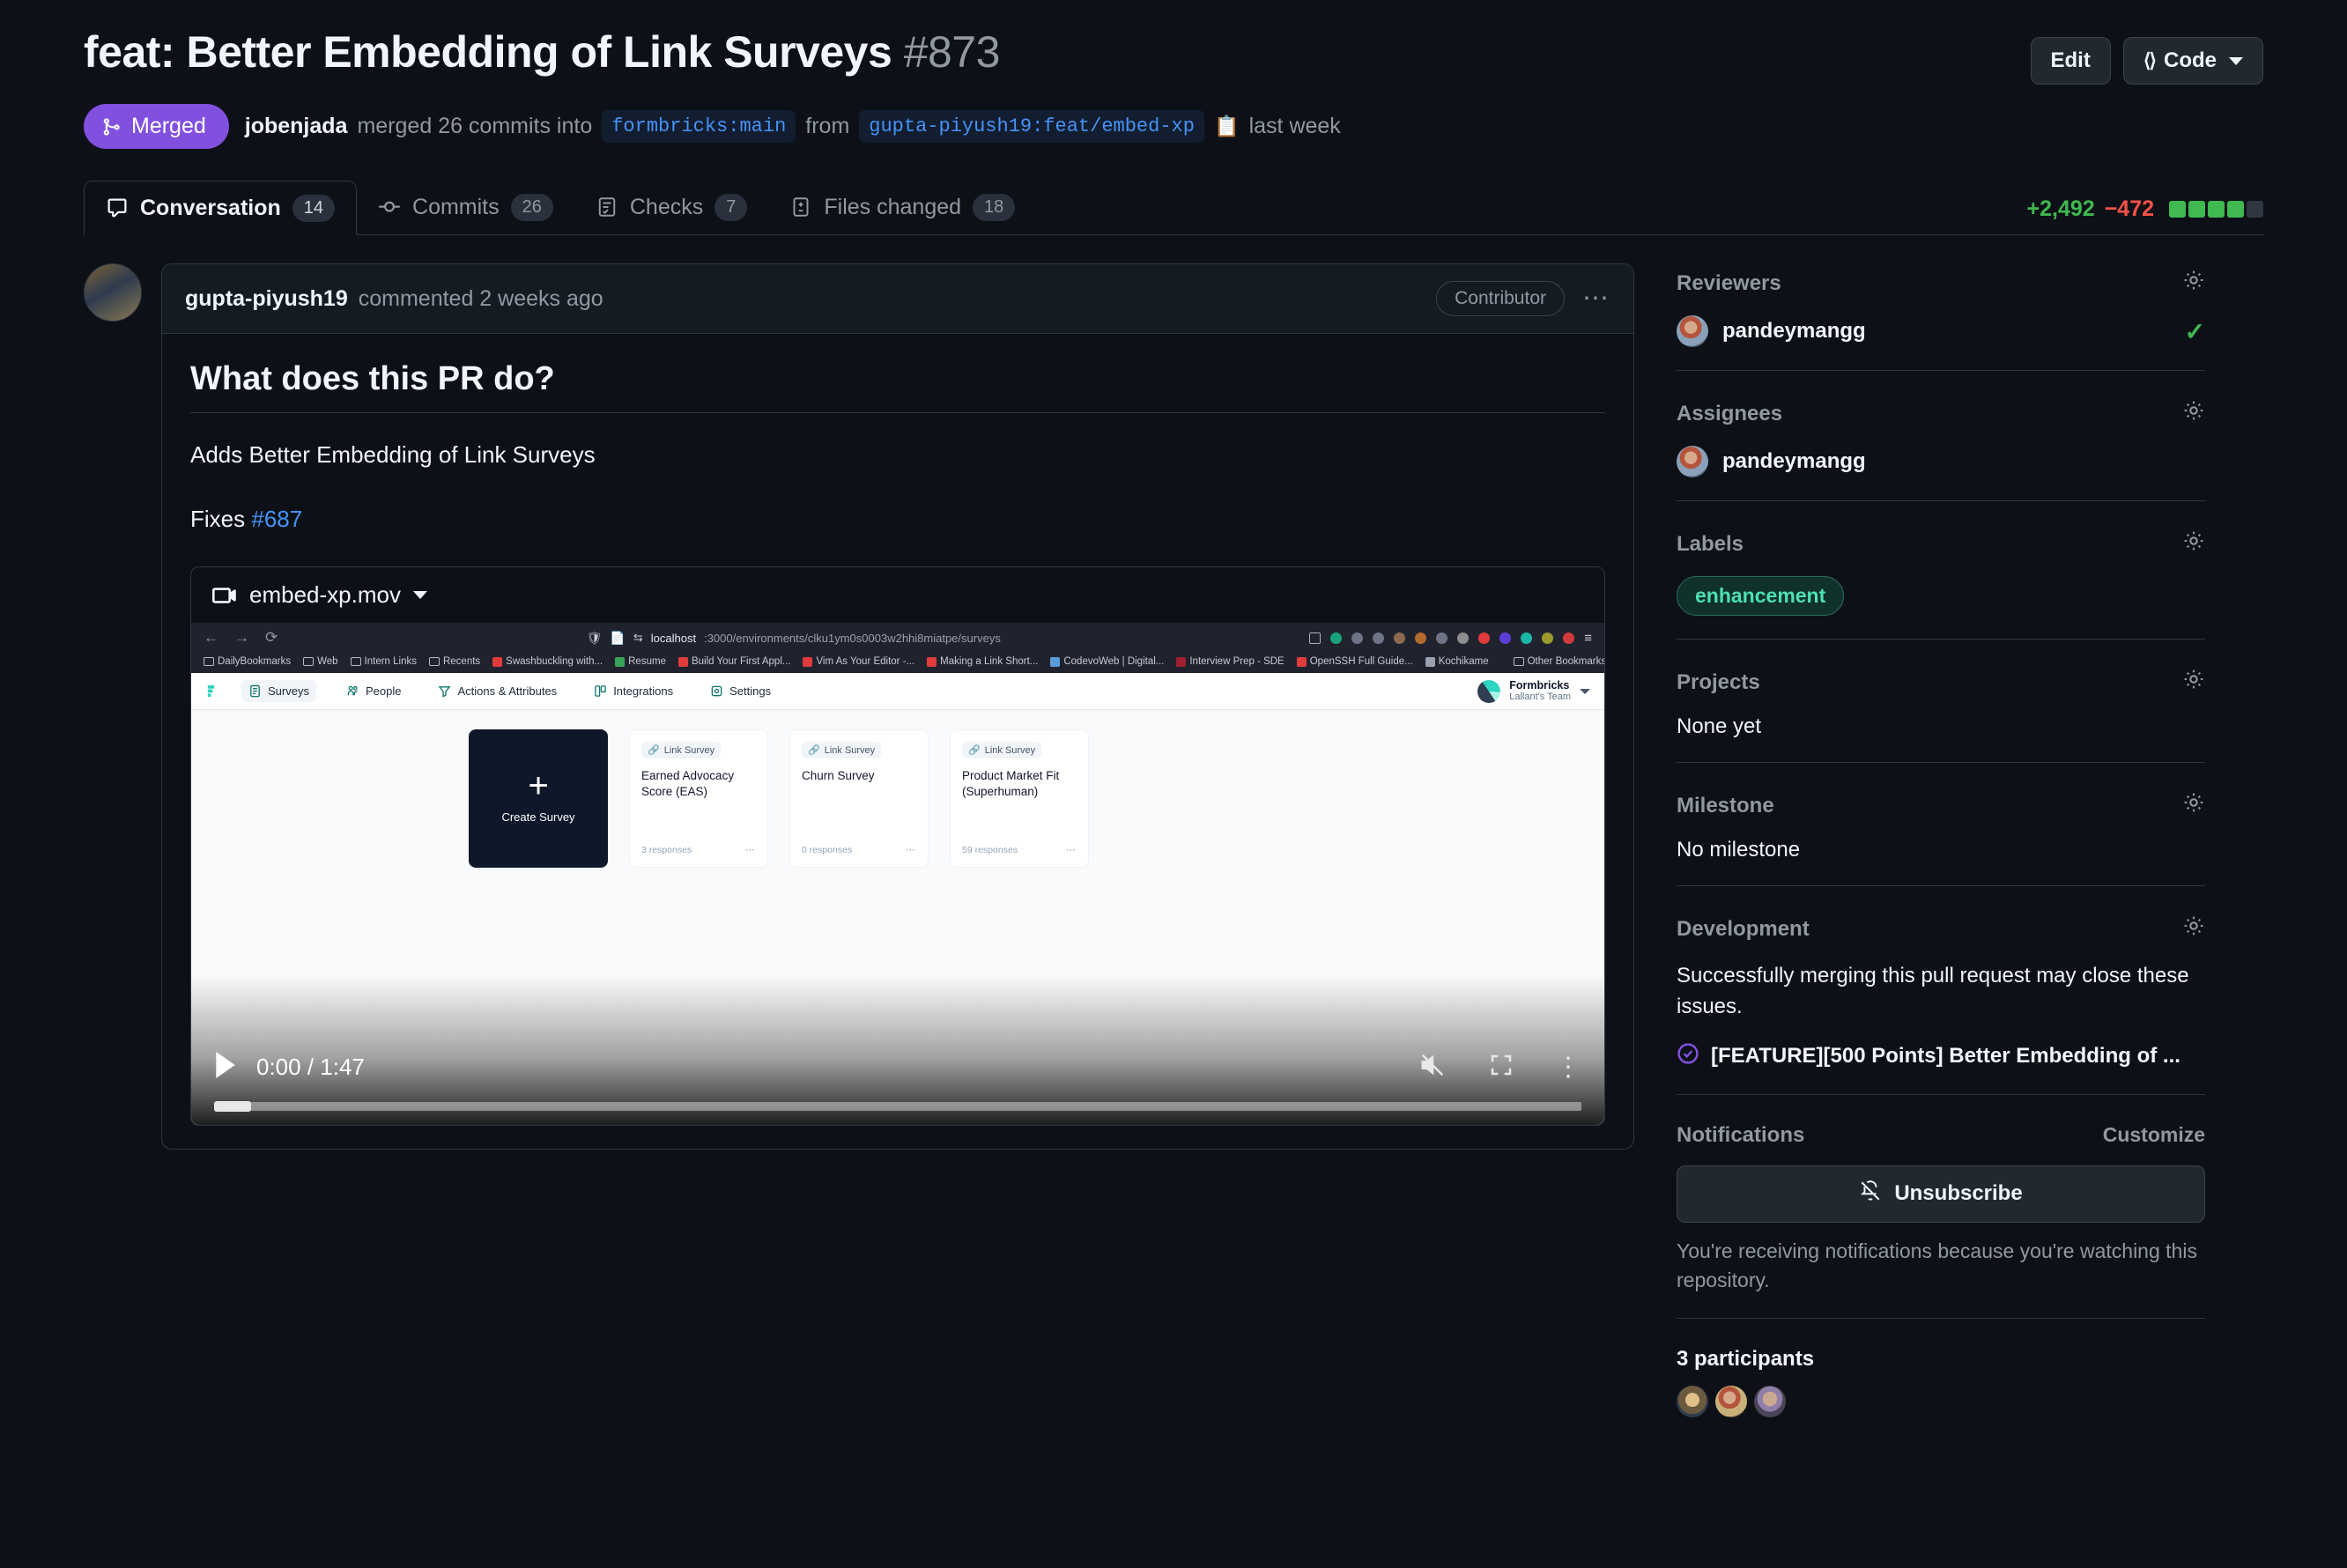  What do you see at coordinates (321, 661) in the screenshot?
I see `bookmark-item: Web` at bounding box center [321, 661].